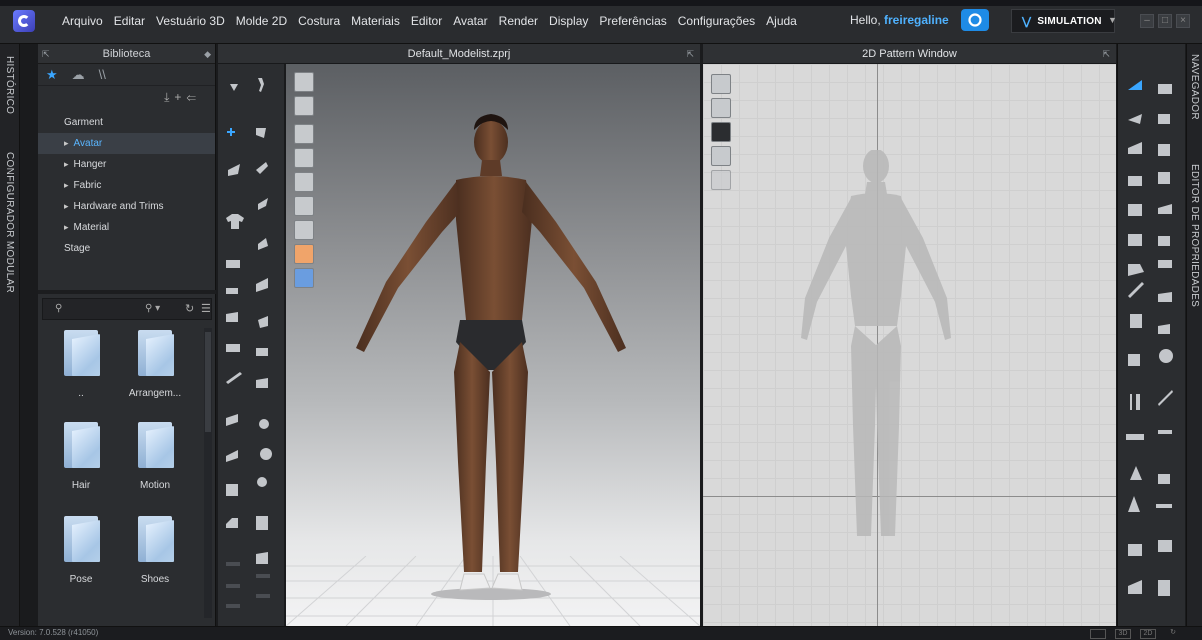 This screenshot has height=640, width=1202. What do you see at coordinates (1112, 20) in the screenshot?
I see `simulation-dropdown-icon: ▼` at bounding box center [1112, 20].